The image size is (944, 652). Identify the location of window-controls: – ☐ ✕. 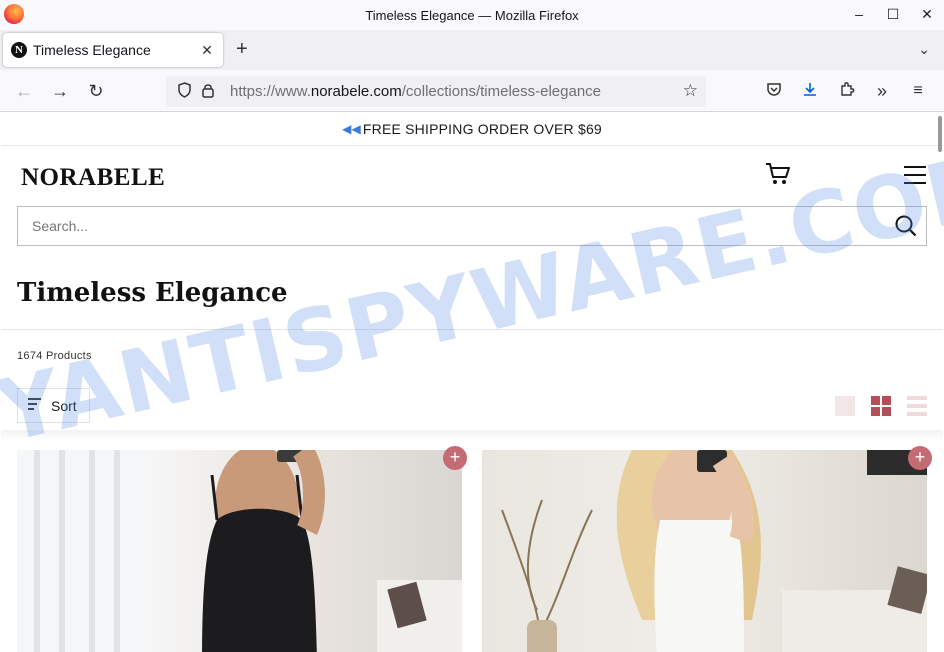
(893, 14).